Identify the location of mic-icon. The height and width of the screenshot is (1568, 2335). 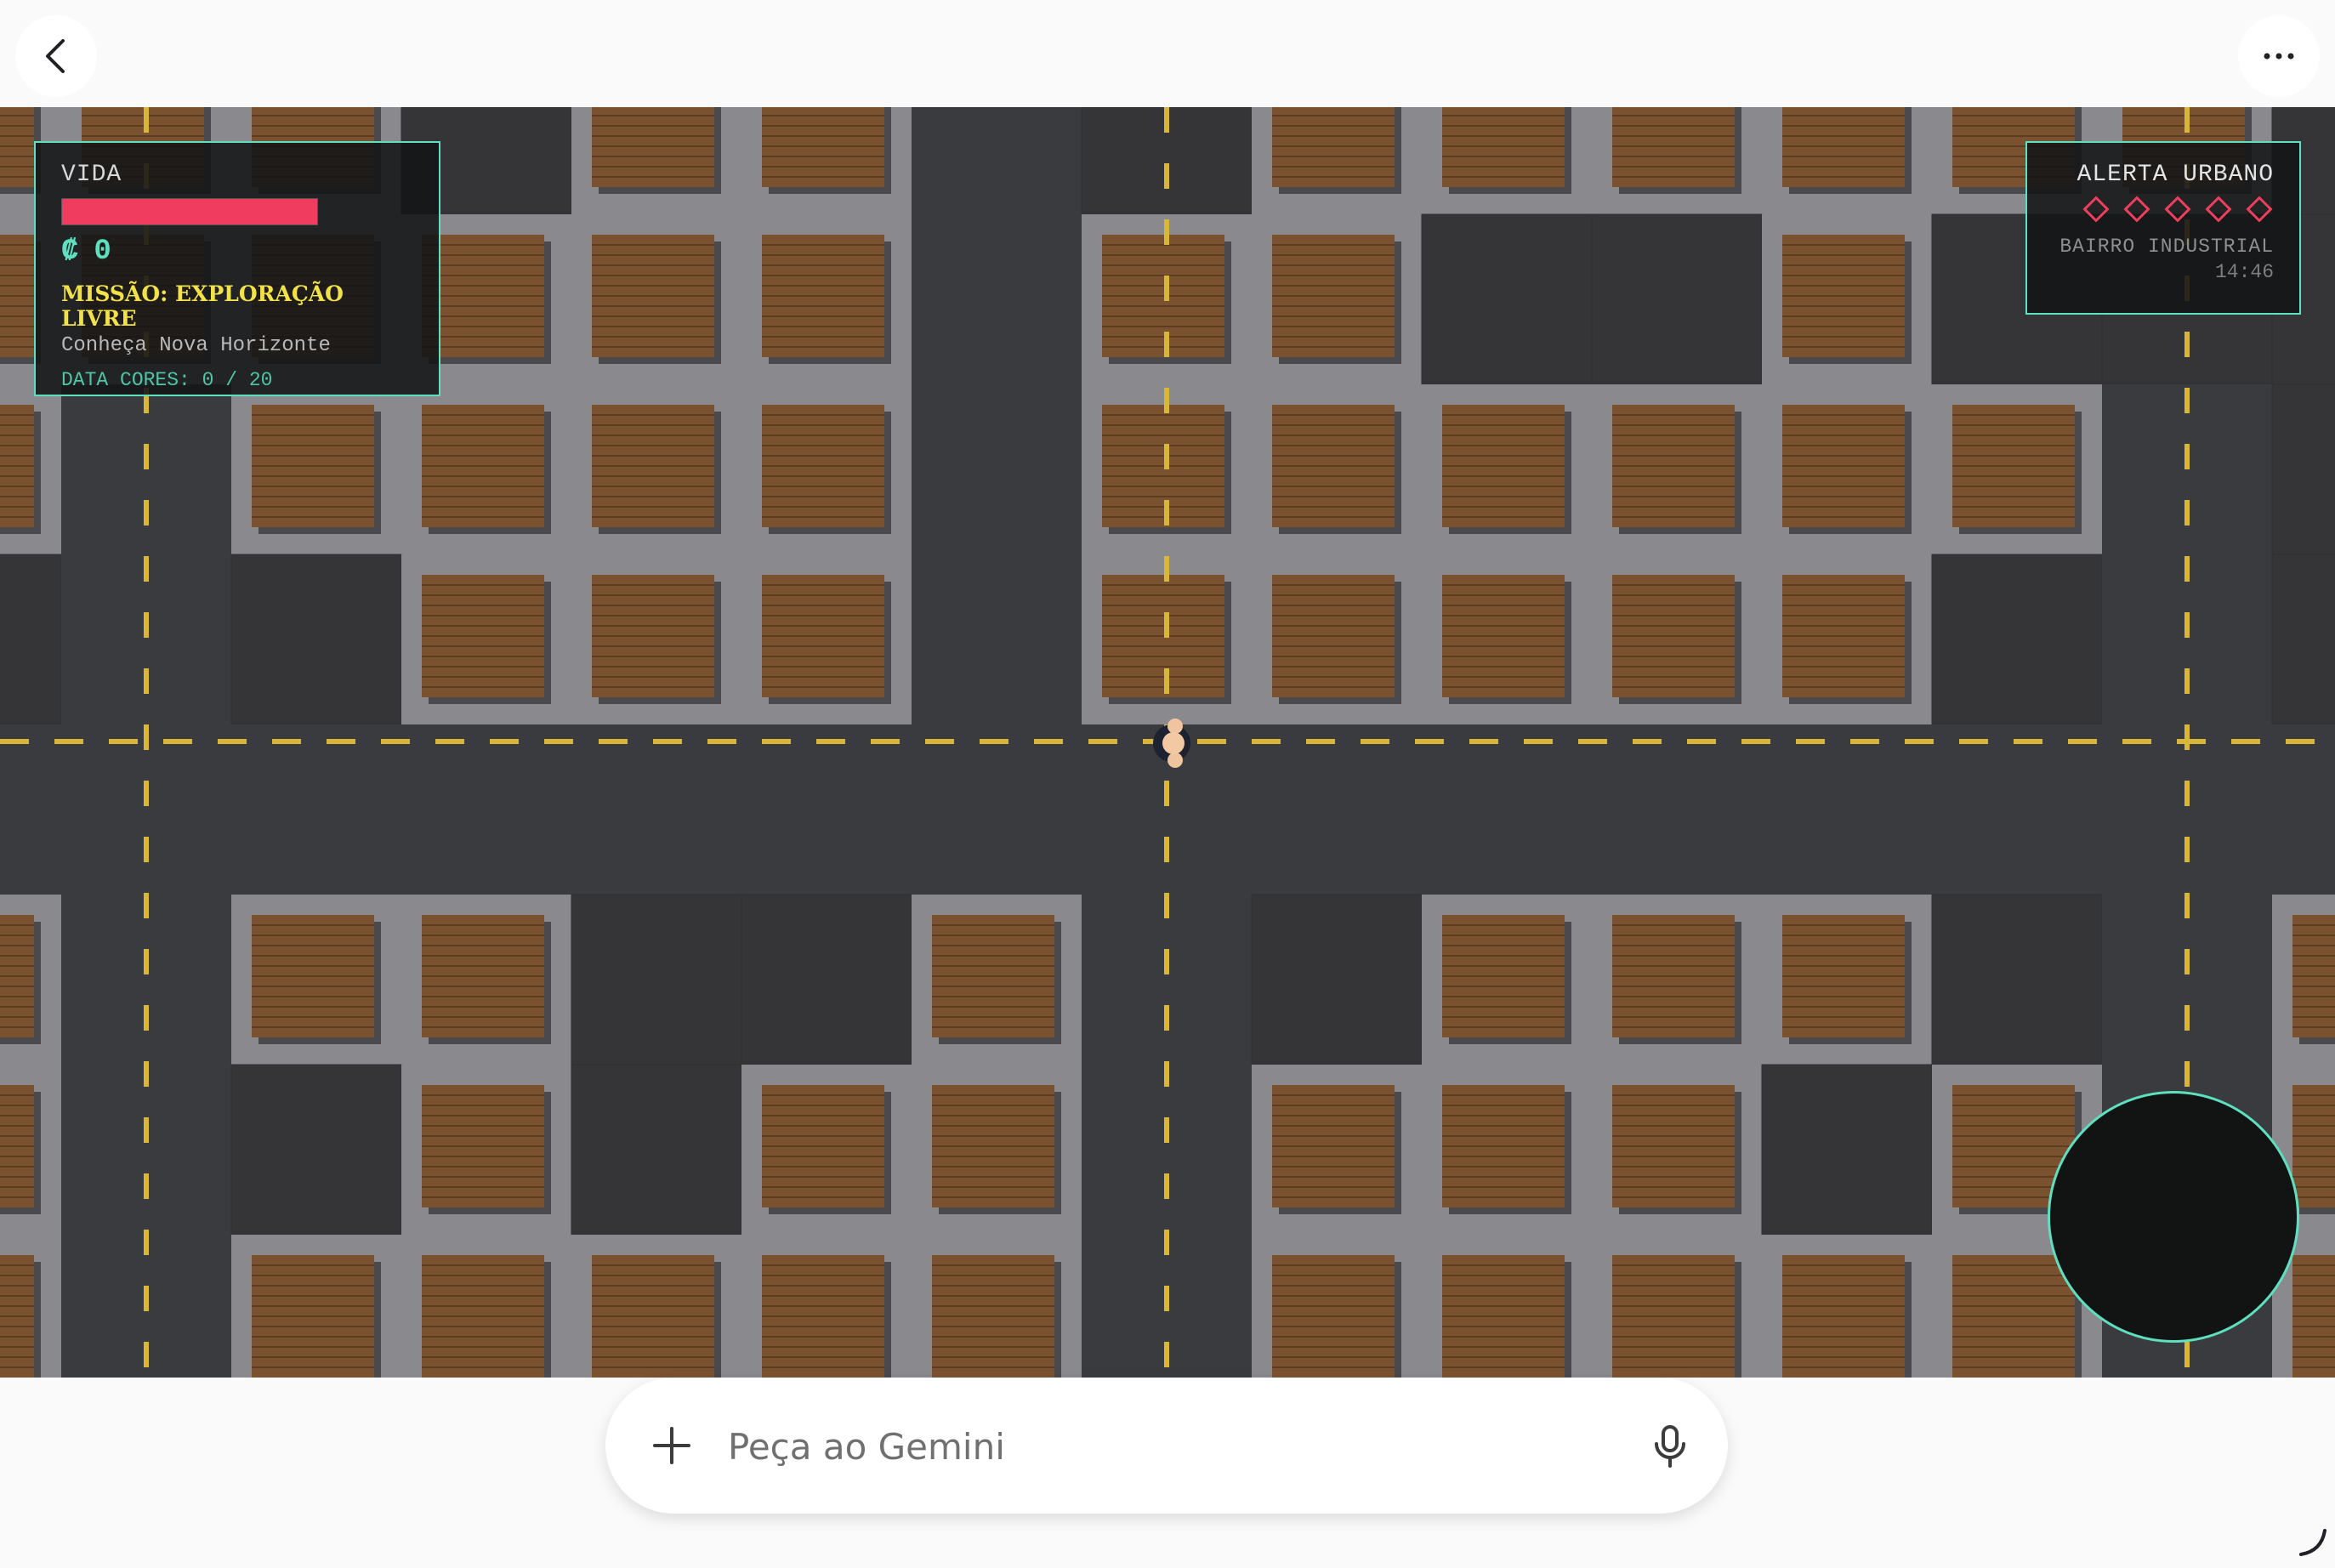
(1670, 1446).